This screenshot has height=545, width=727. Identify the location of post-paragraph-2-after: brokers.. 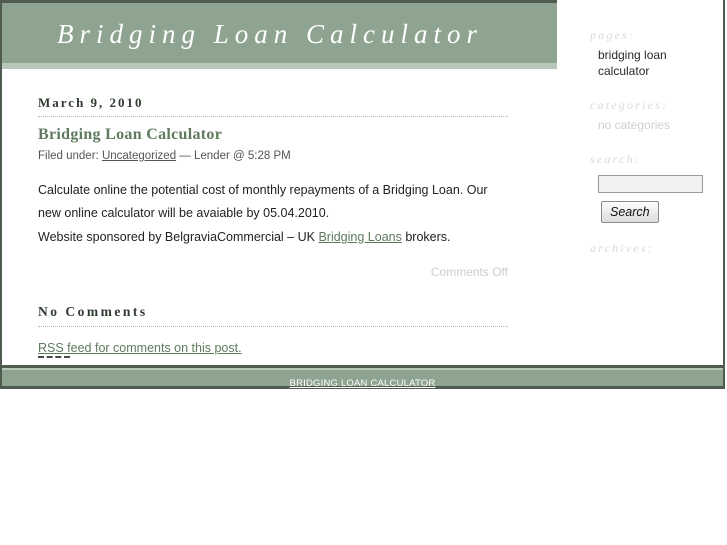
(426, 237).